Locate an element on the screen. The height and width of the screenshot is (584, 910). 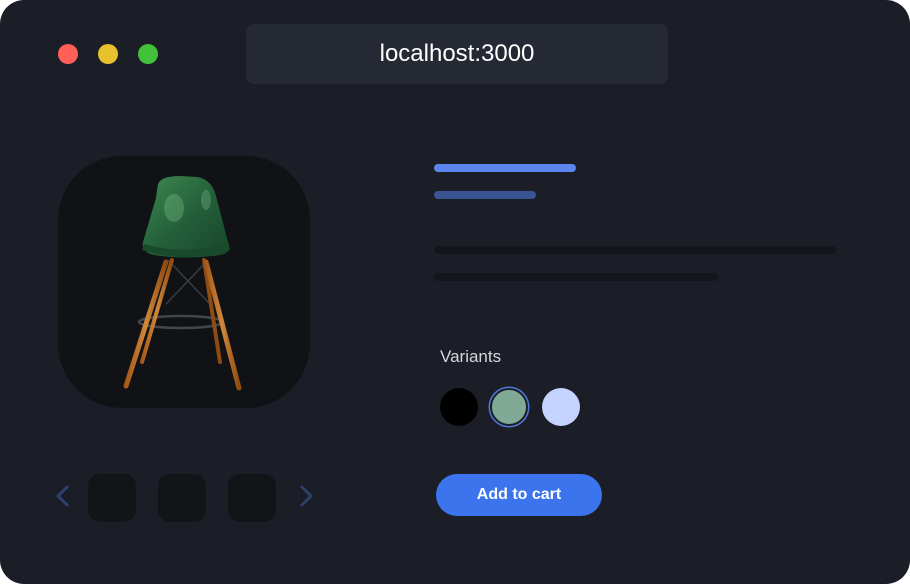
product-image-frame is located at coordinates (184, 282).